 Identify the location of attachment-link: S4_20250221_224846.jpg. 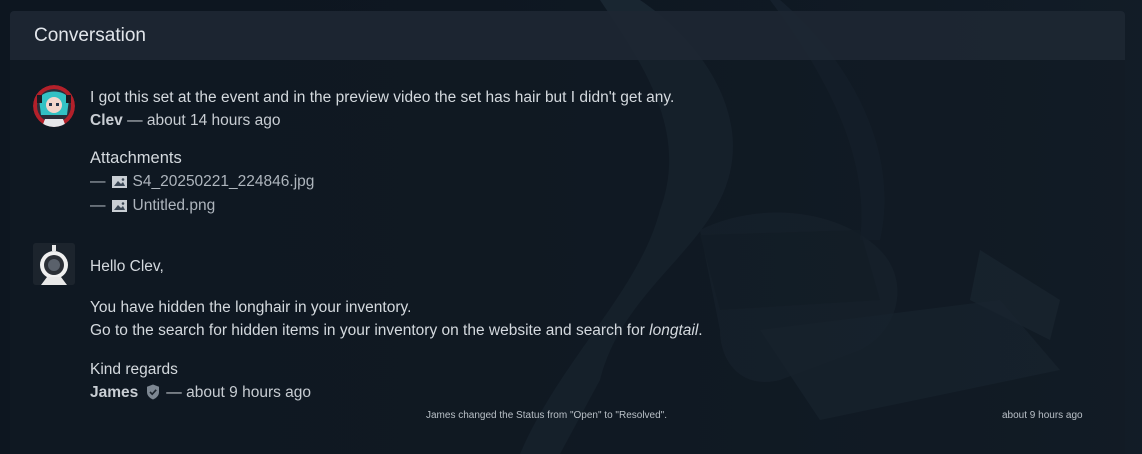
(224, 182).